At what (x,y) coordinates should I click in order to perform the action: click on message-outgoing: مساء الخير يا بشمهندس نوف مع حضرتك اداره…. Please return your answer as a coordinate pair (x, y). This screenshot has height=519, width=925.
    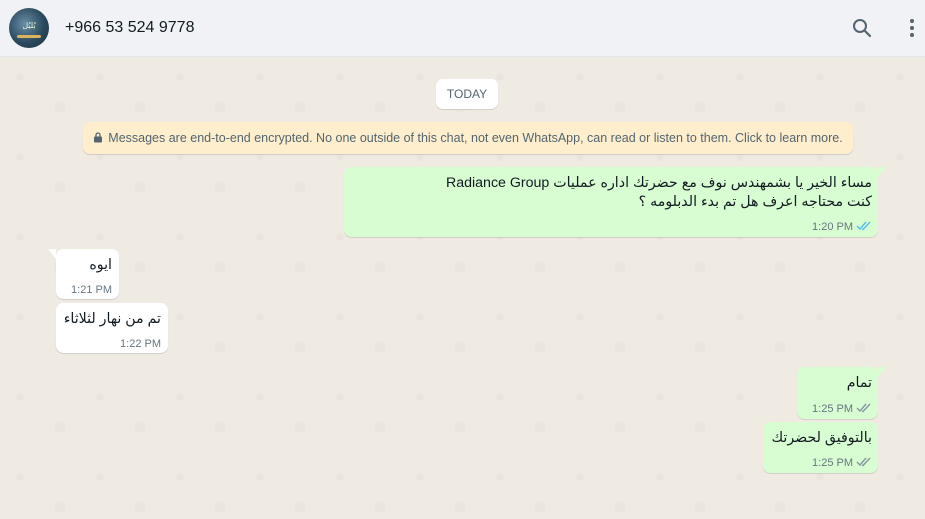
    Looking at the image, I should click on (615, 202).